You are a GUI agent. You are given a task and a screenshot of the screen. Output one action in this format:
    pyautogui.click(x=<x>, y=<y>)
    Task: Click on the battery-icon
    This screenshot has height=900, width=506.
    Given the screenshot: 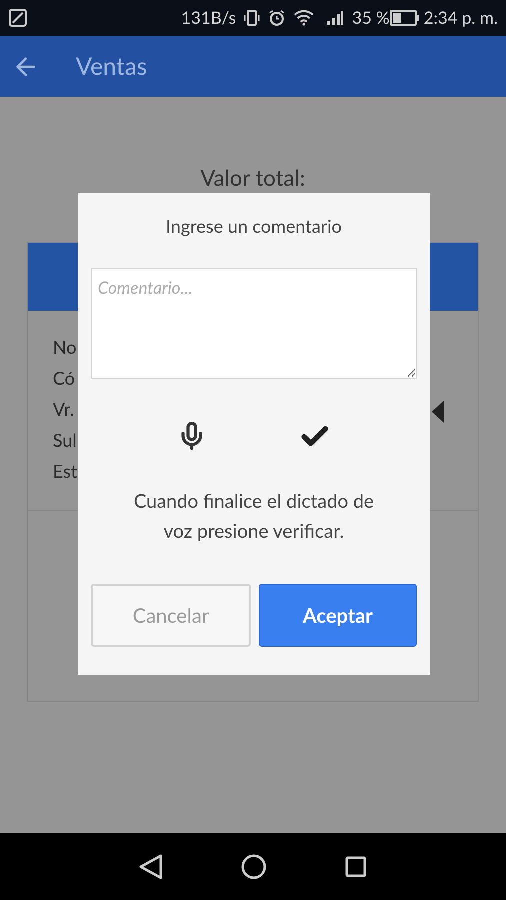 What is the action you would take?
    pyautogui.click(x=405, y=18)
    